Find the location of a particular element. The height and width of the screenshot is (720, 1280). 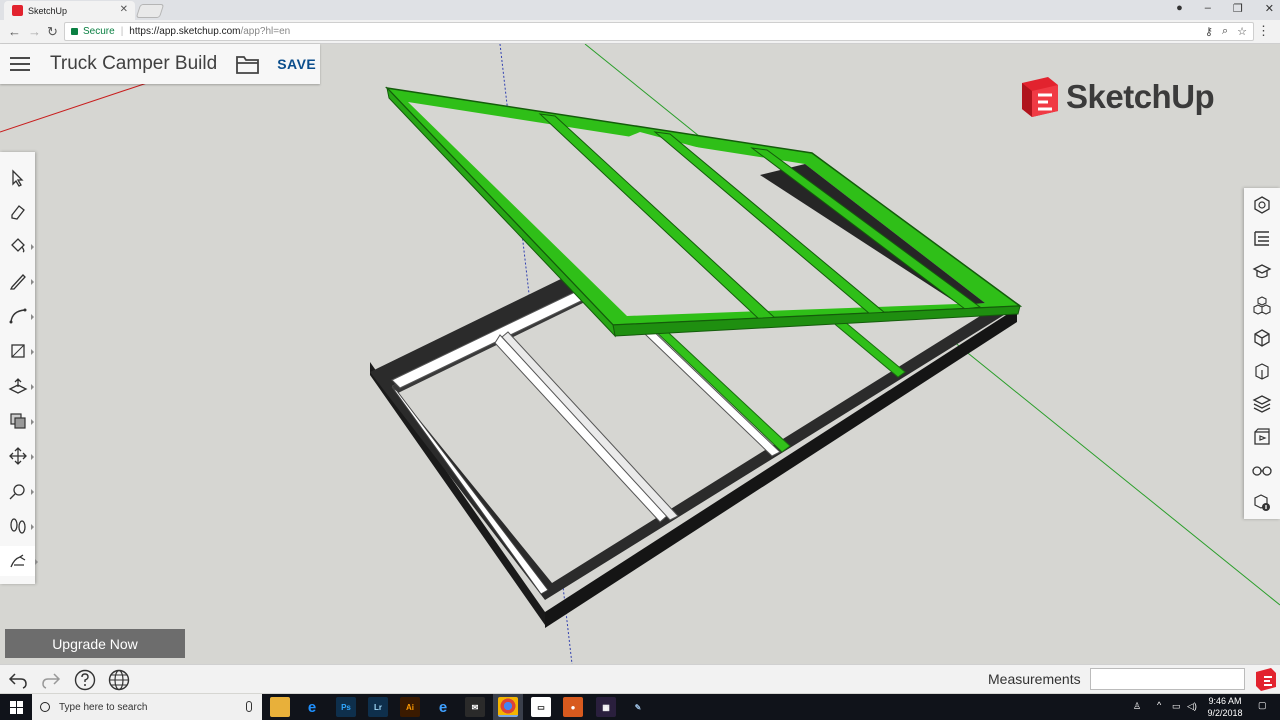

mail-icon: ✉ is located at coordinates (475, 707).